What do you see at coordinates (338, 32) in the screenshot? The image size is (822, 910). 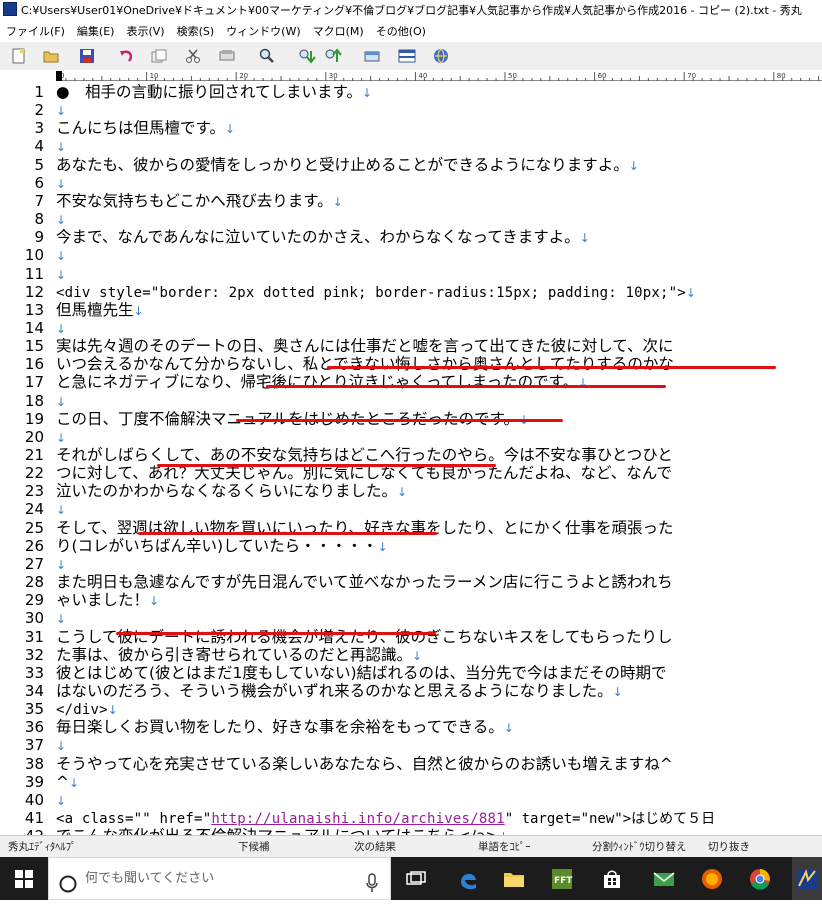 I see `menu-macro: マクロ(M)` at bounding box center [338, 32].